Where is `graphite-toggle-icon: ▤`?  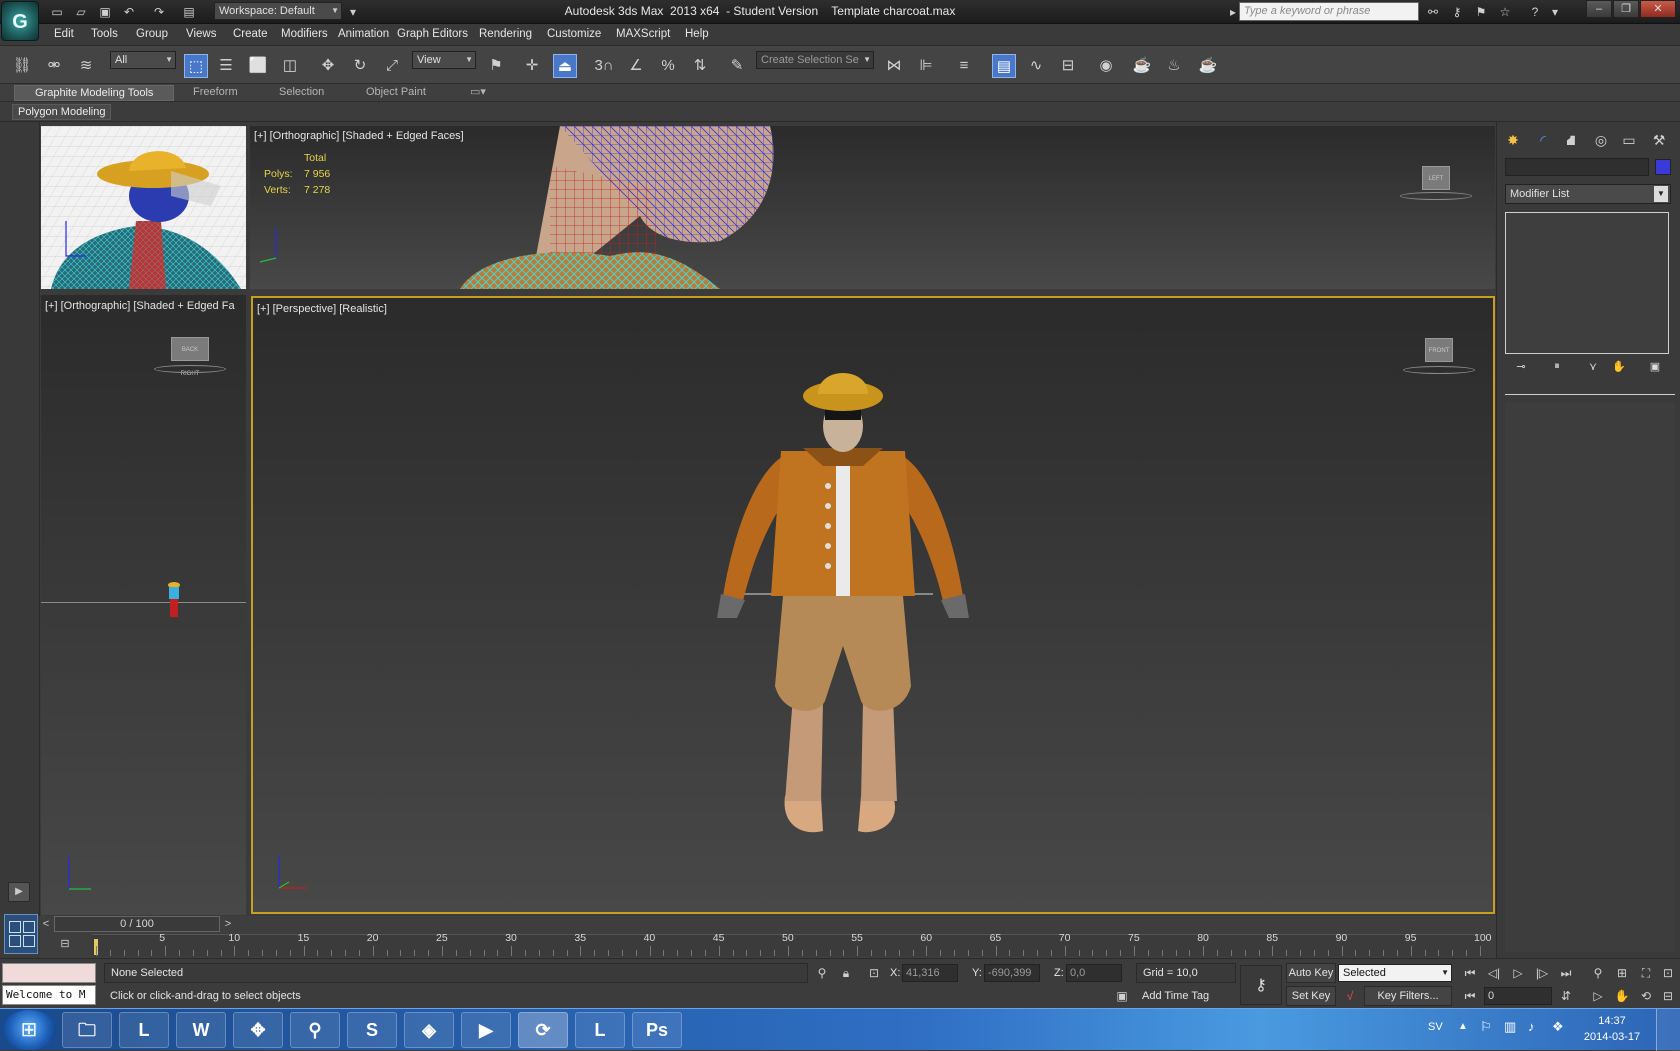 graphite-toggle-icon: ▤ is located at coordinates (1004, 66).